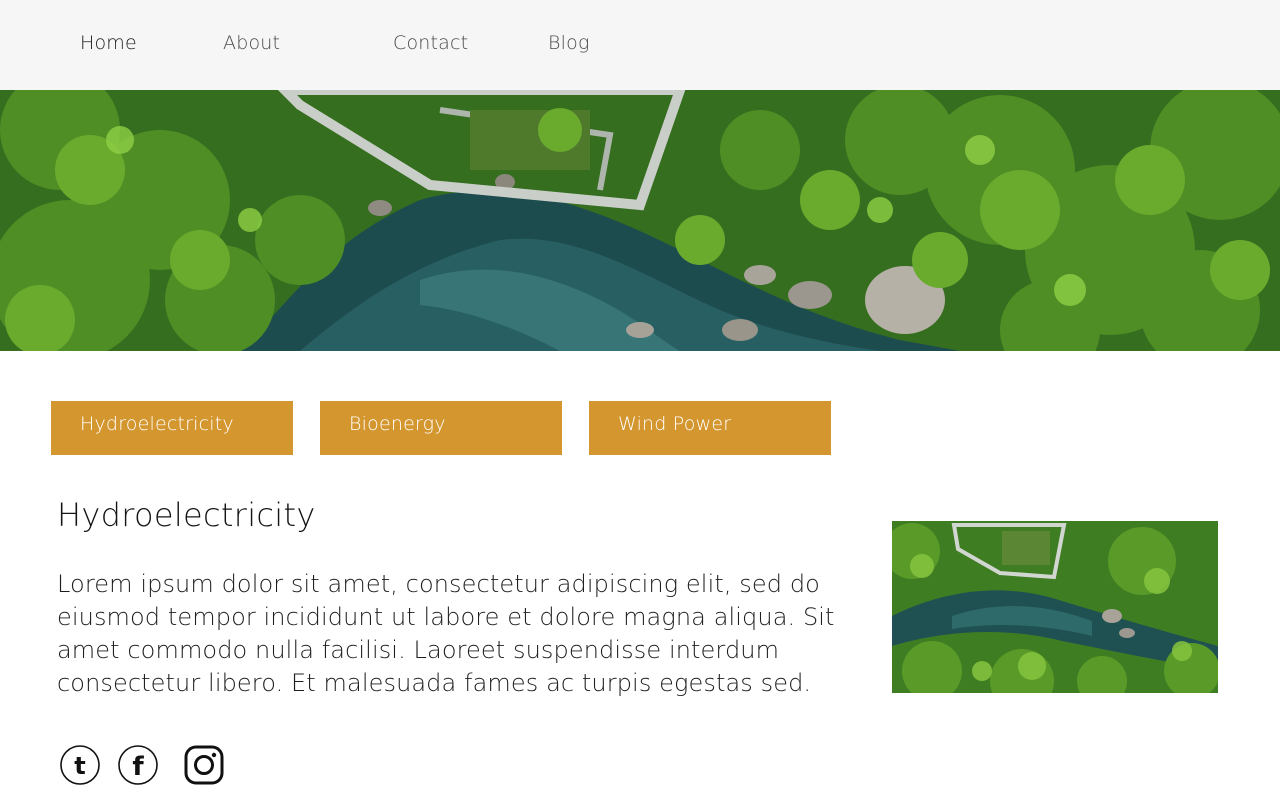  Describe the element at coordinates (710, 428) in the screenshot. I see `tab-wind-power: Wind Power` at that location.